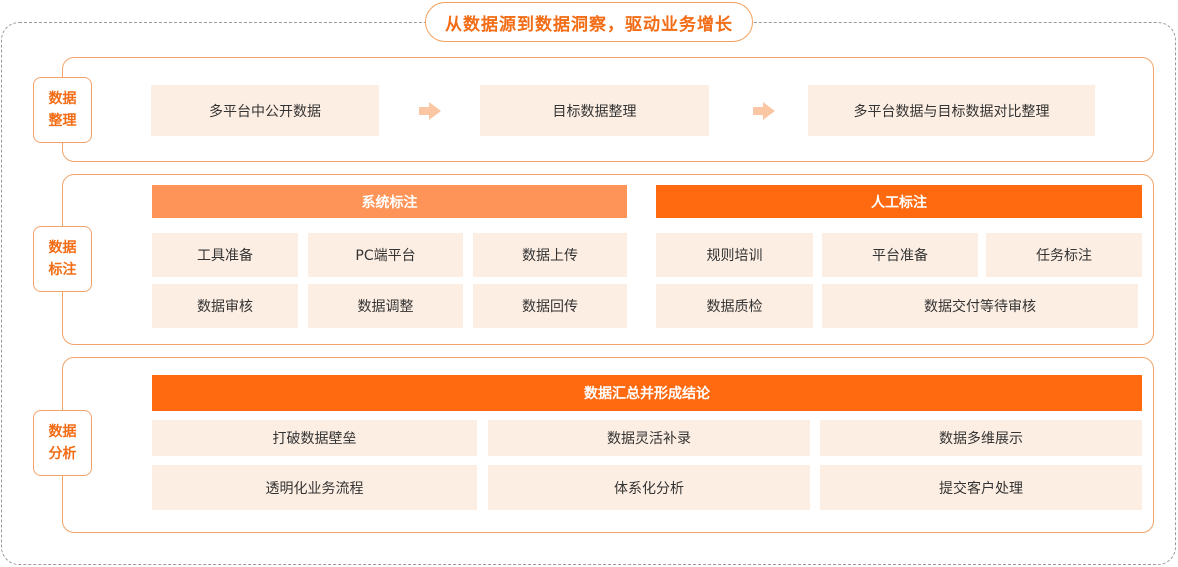  I want to click on tag-data-analyze: 数据 分析, so click(62, 443).